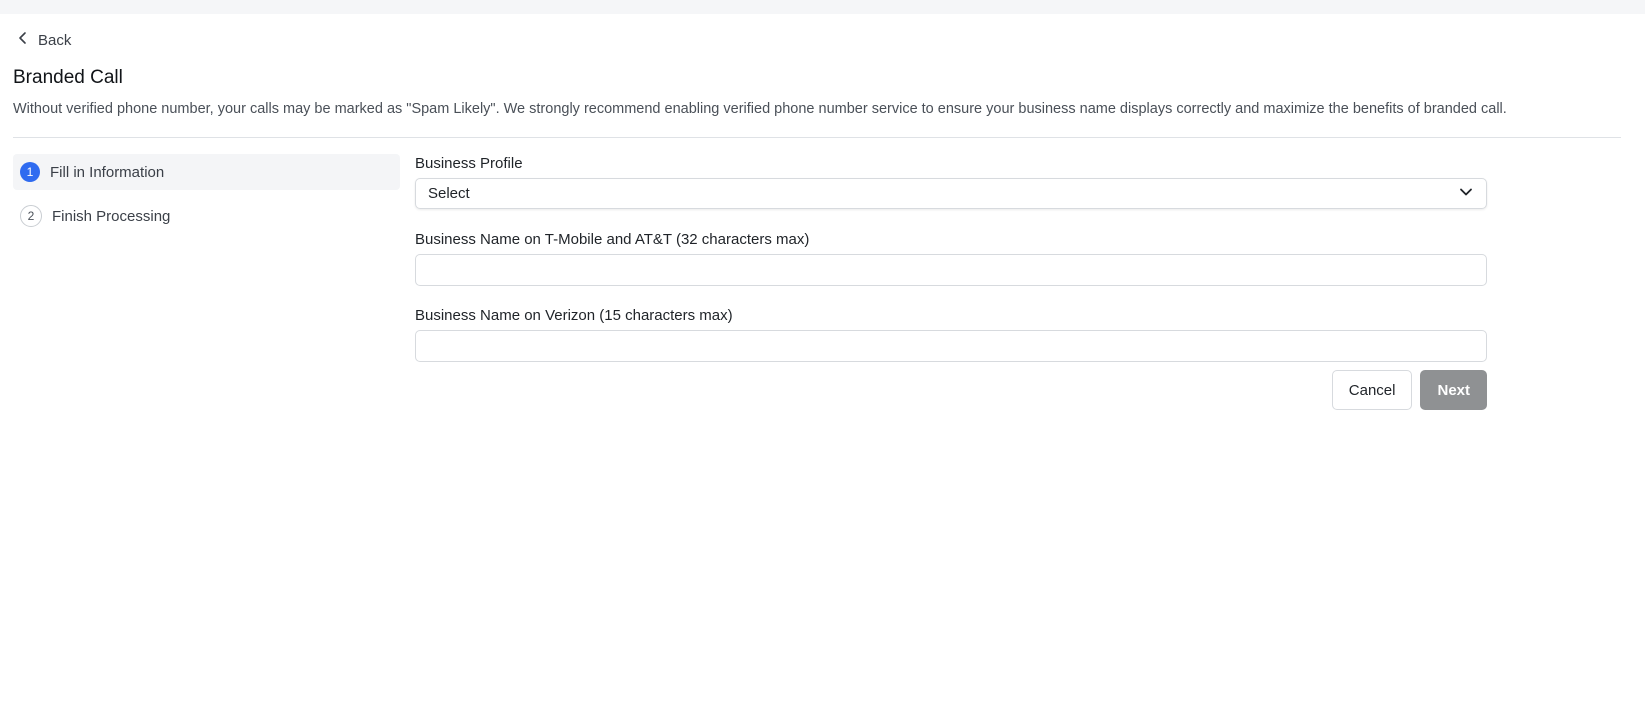 This screenshot has height=720, width=1645. What do you see at coordinates (951, 346) in the screenshot?
I see `verizon-name-input` at bounding box center [951, 346].